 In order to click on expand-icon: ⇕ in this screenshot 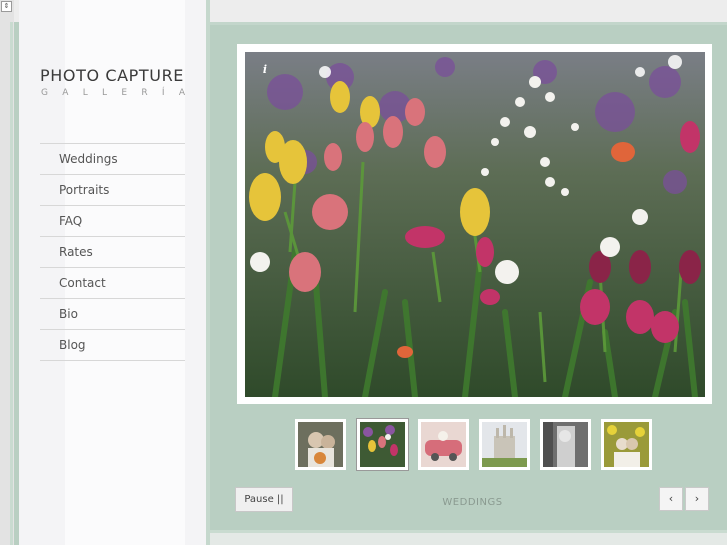, I will do `click(6, 6)`.